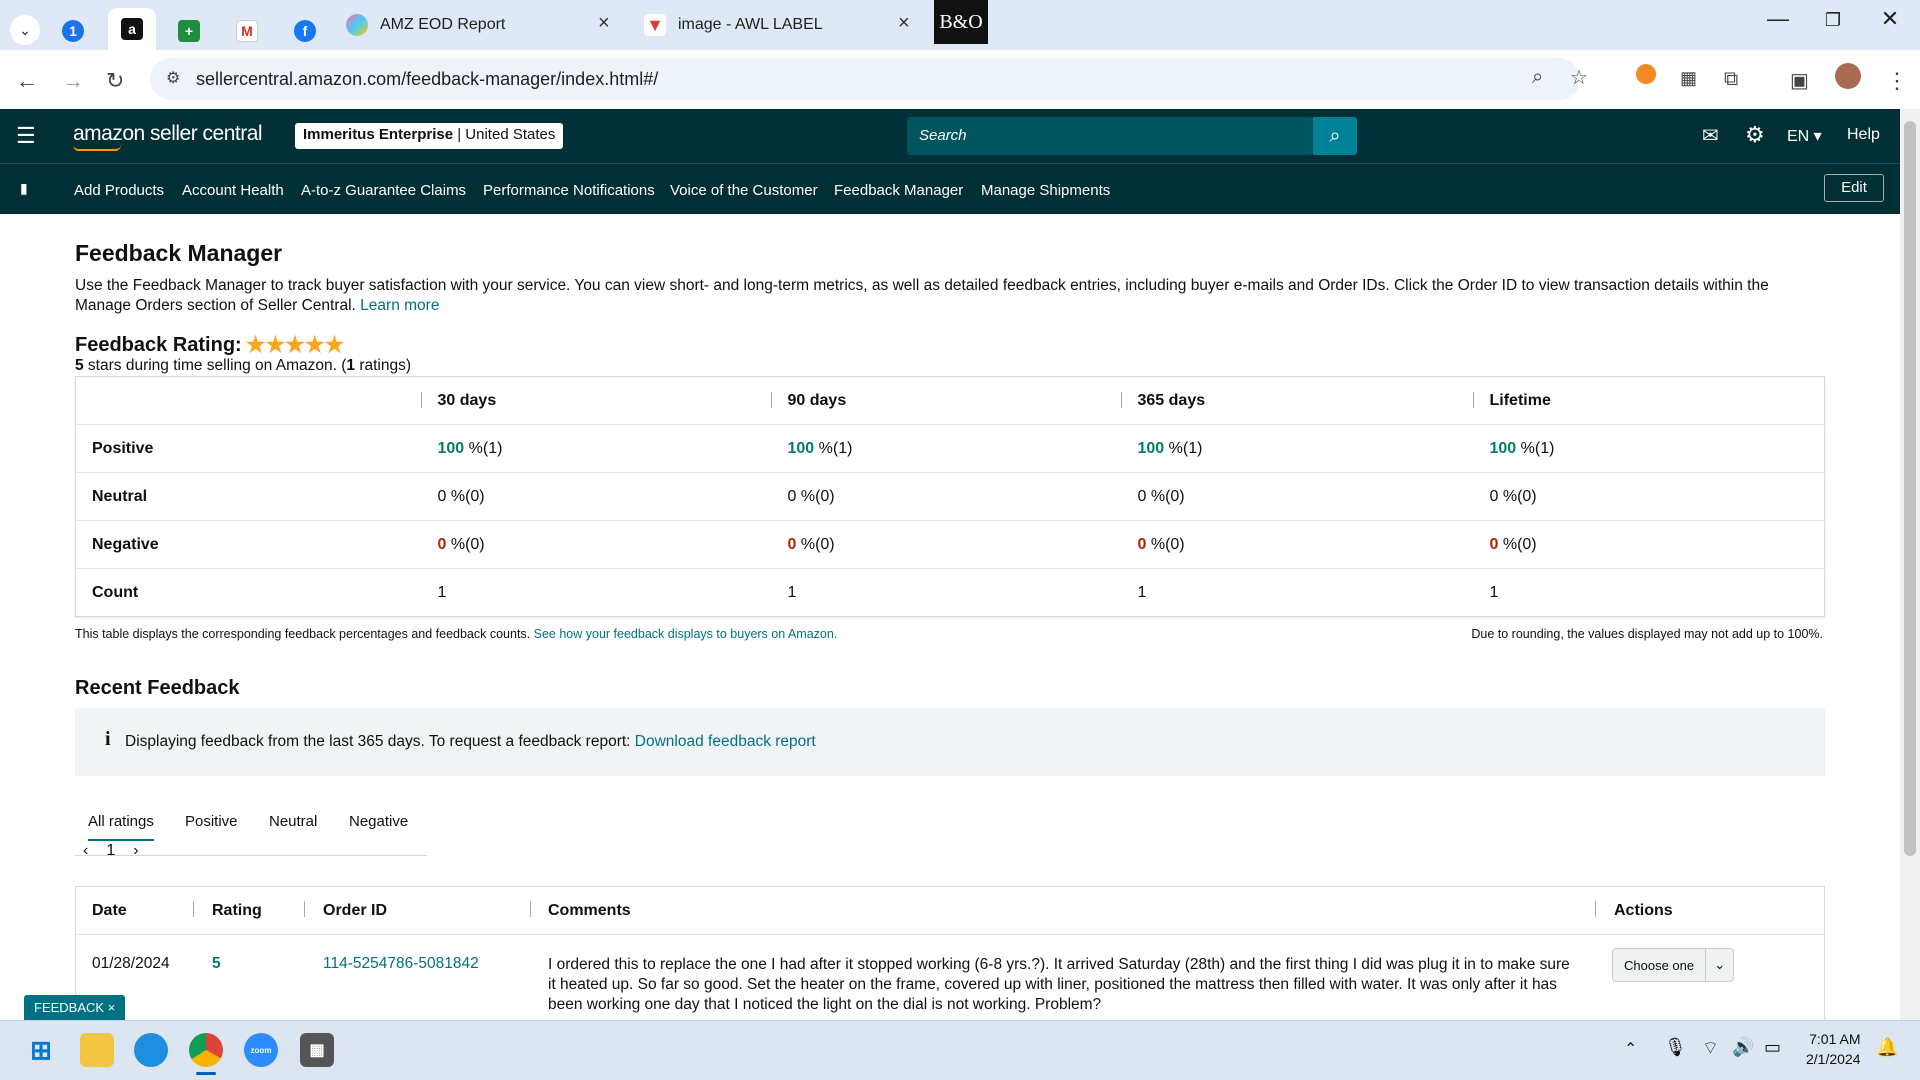  I want to click on col-order-id: Order ID, so click(355, 910).